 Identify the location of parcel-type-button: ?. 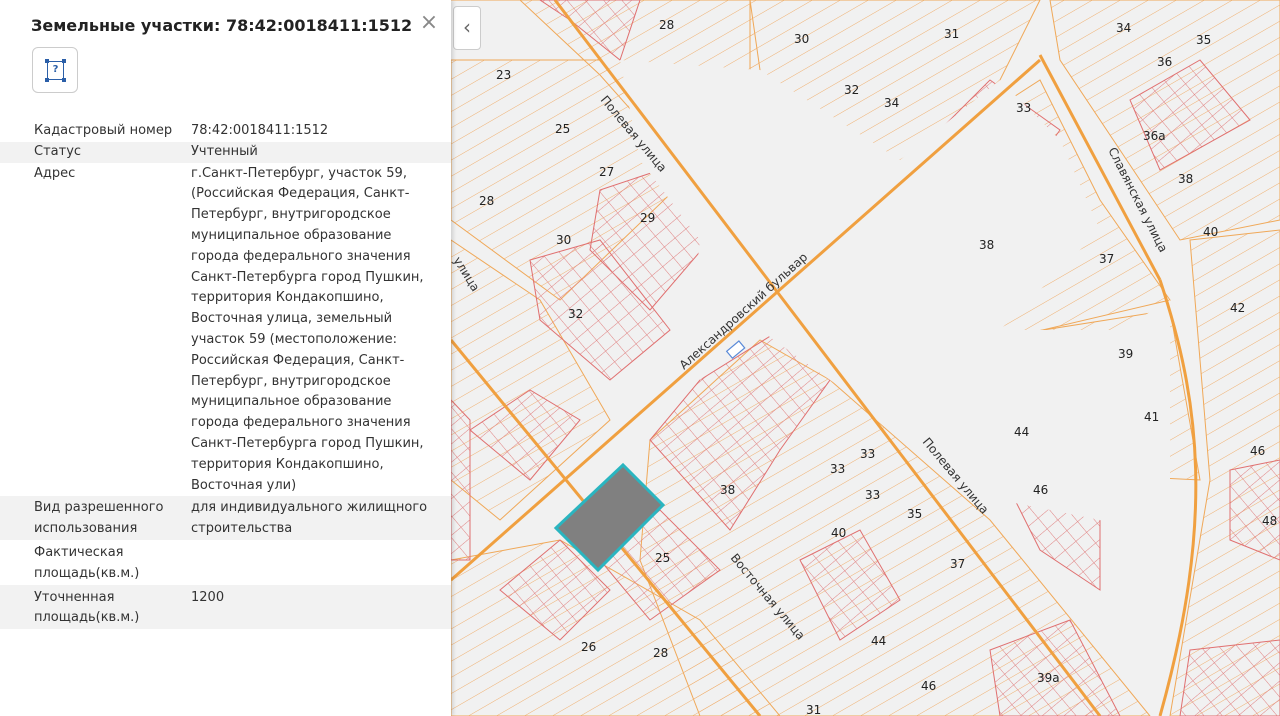
(55, 70).